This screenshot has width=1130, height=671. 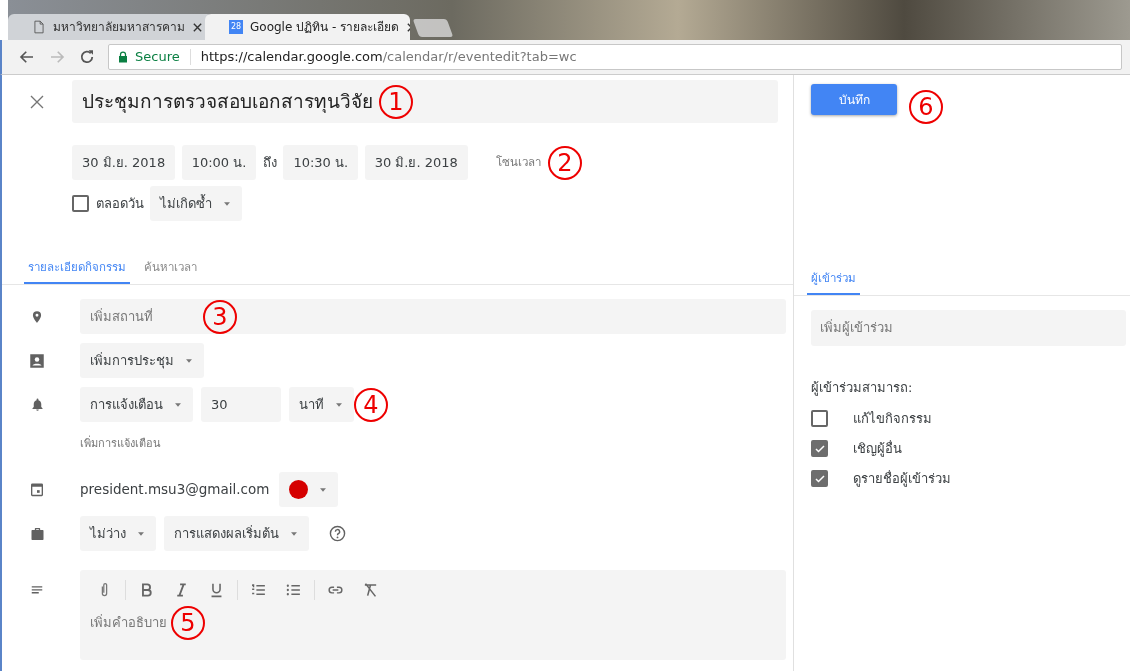 I want to click on close-icon, so click(x=197, y=27).